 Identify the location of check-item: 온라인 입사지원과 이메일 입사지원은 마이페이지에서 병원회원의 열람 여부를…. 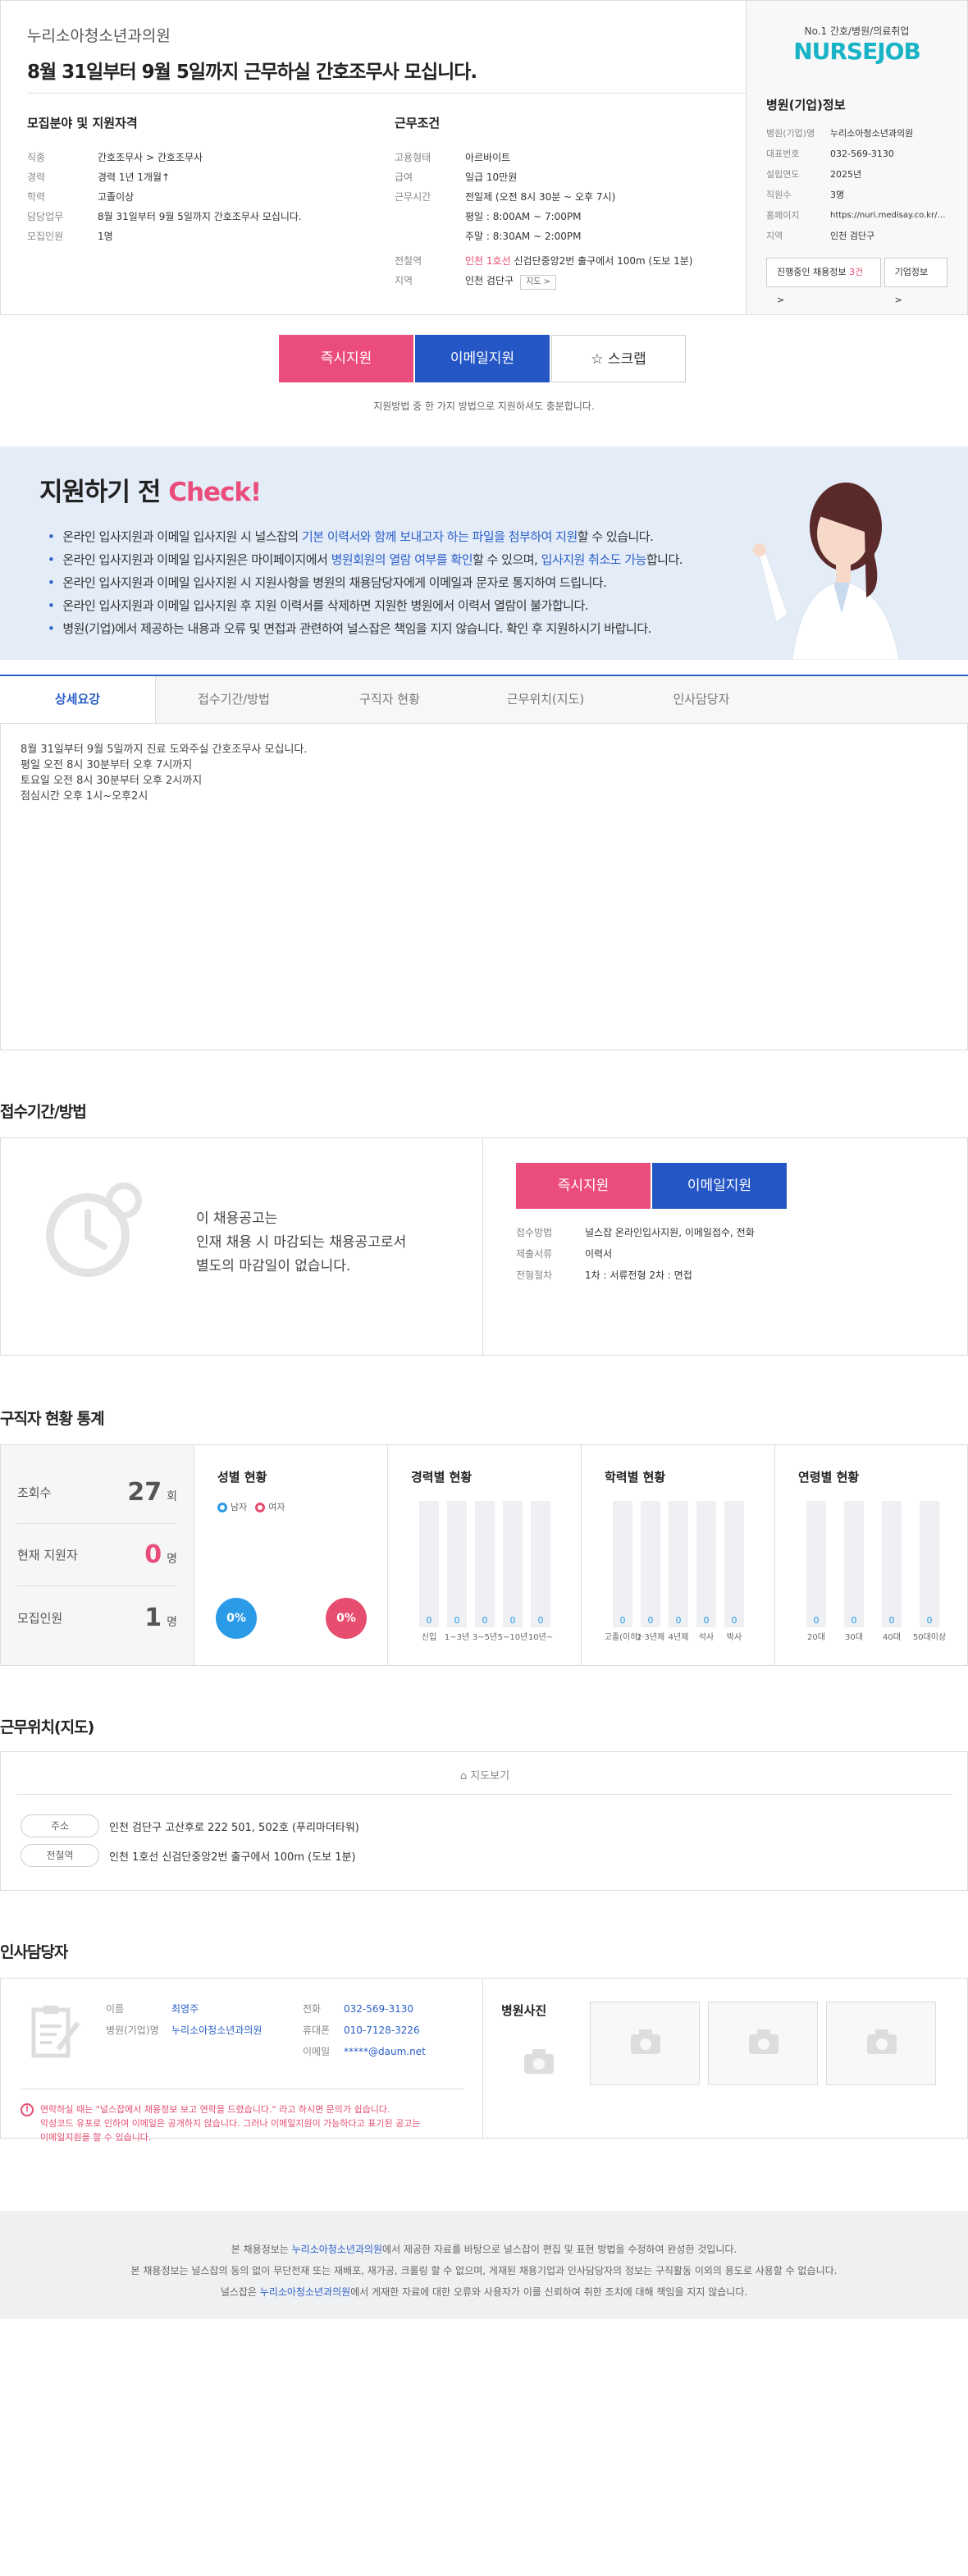
(365, 559).